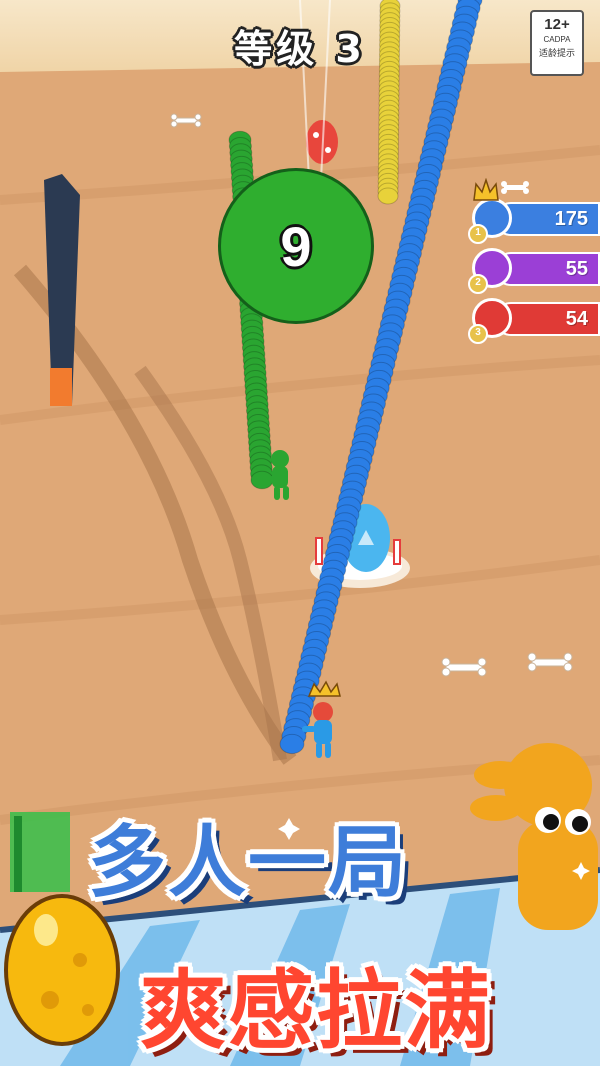  Describe the element at coordinates (534, 221) in the screenshot. I see `leaderboard-entry: 175 1` at that location.